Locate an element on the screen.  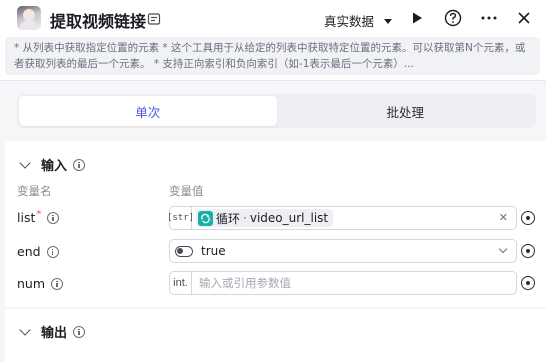
param-name: list is located at coordinates (26, 217).